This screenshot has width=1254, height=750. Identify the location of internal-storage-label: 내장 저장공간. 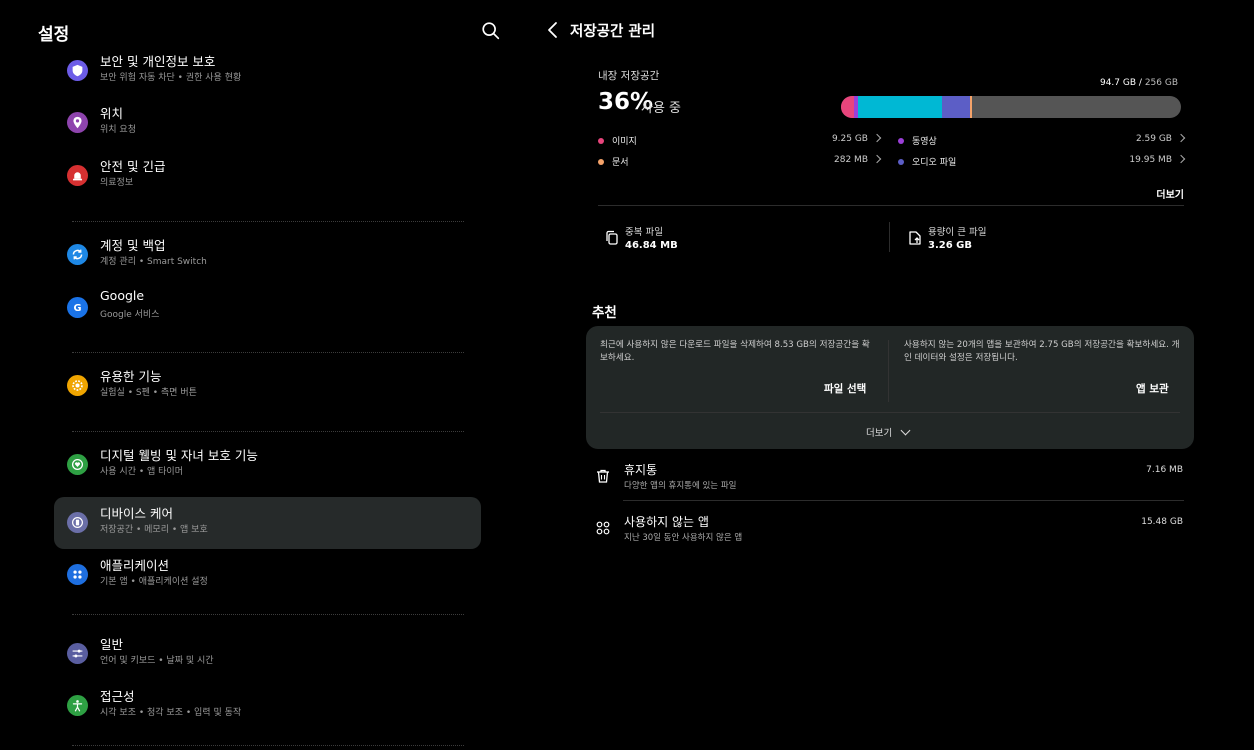
(629, 76).